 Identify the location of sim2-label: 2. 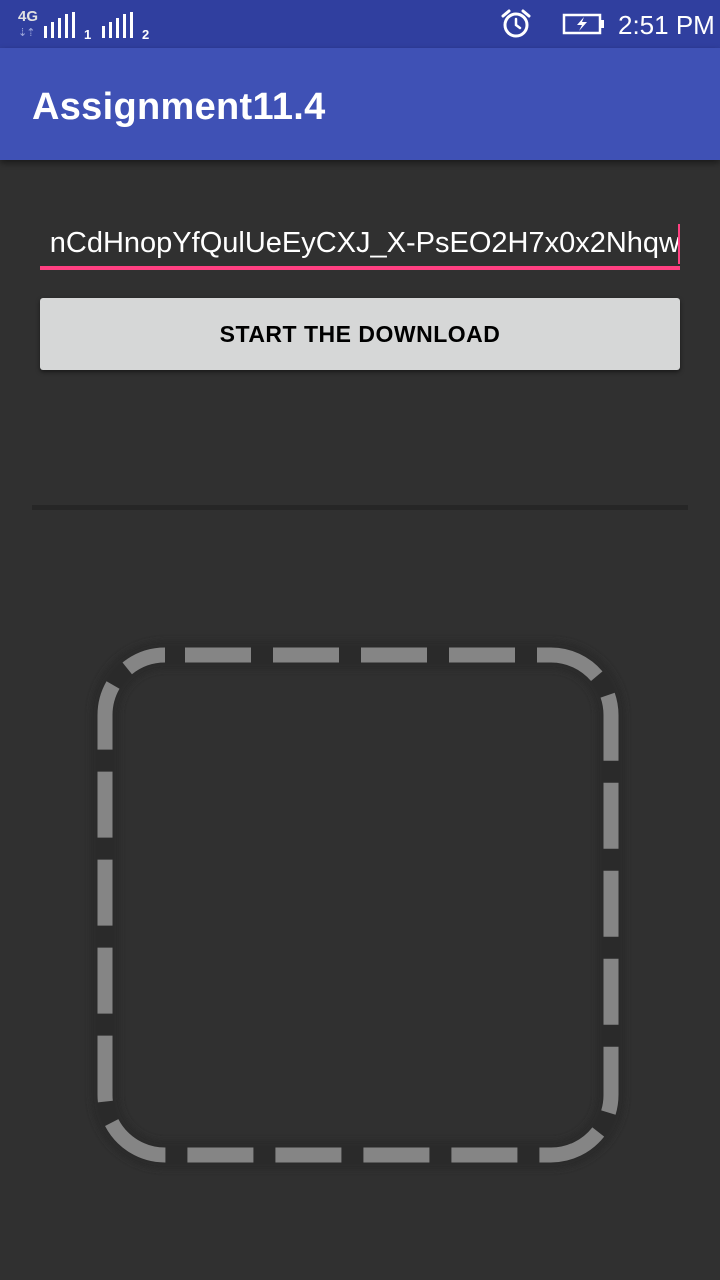
(146, 34).